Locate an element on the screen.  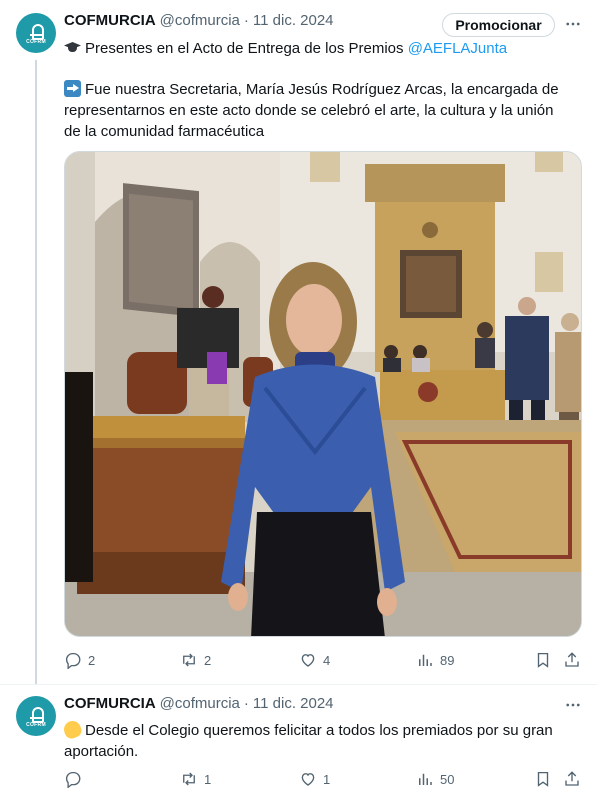
reply-count: 2 is located at coordinates (92, 660).